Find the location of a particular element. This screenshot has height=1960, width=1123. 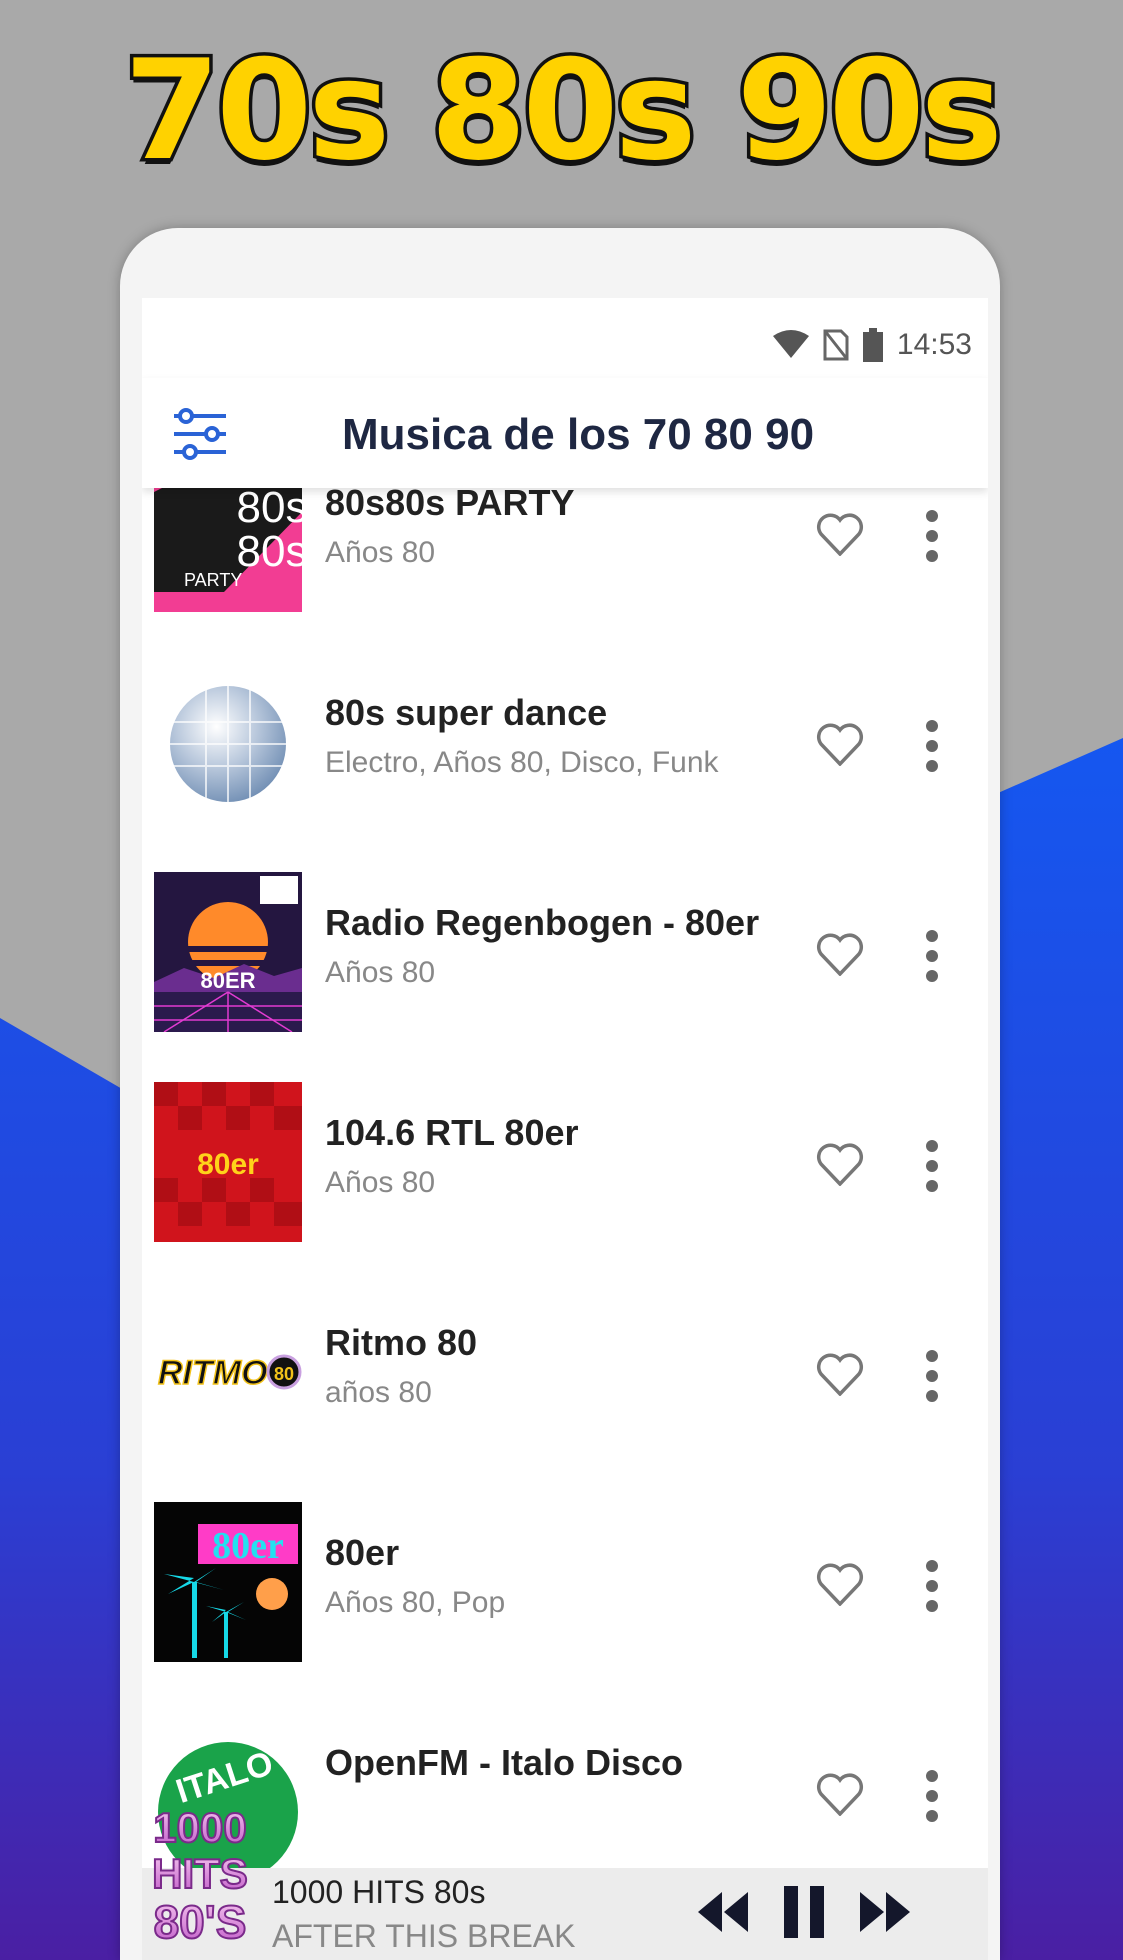

player-station-title: 1000 HITS 80s is located at coordinates (379, 1892).